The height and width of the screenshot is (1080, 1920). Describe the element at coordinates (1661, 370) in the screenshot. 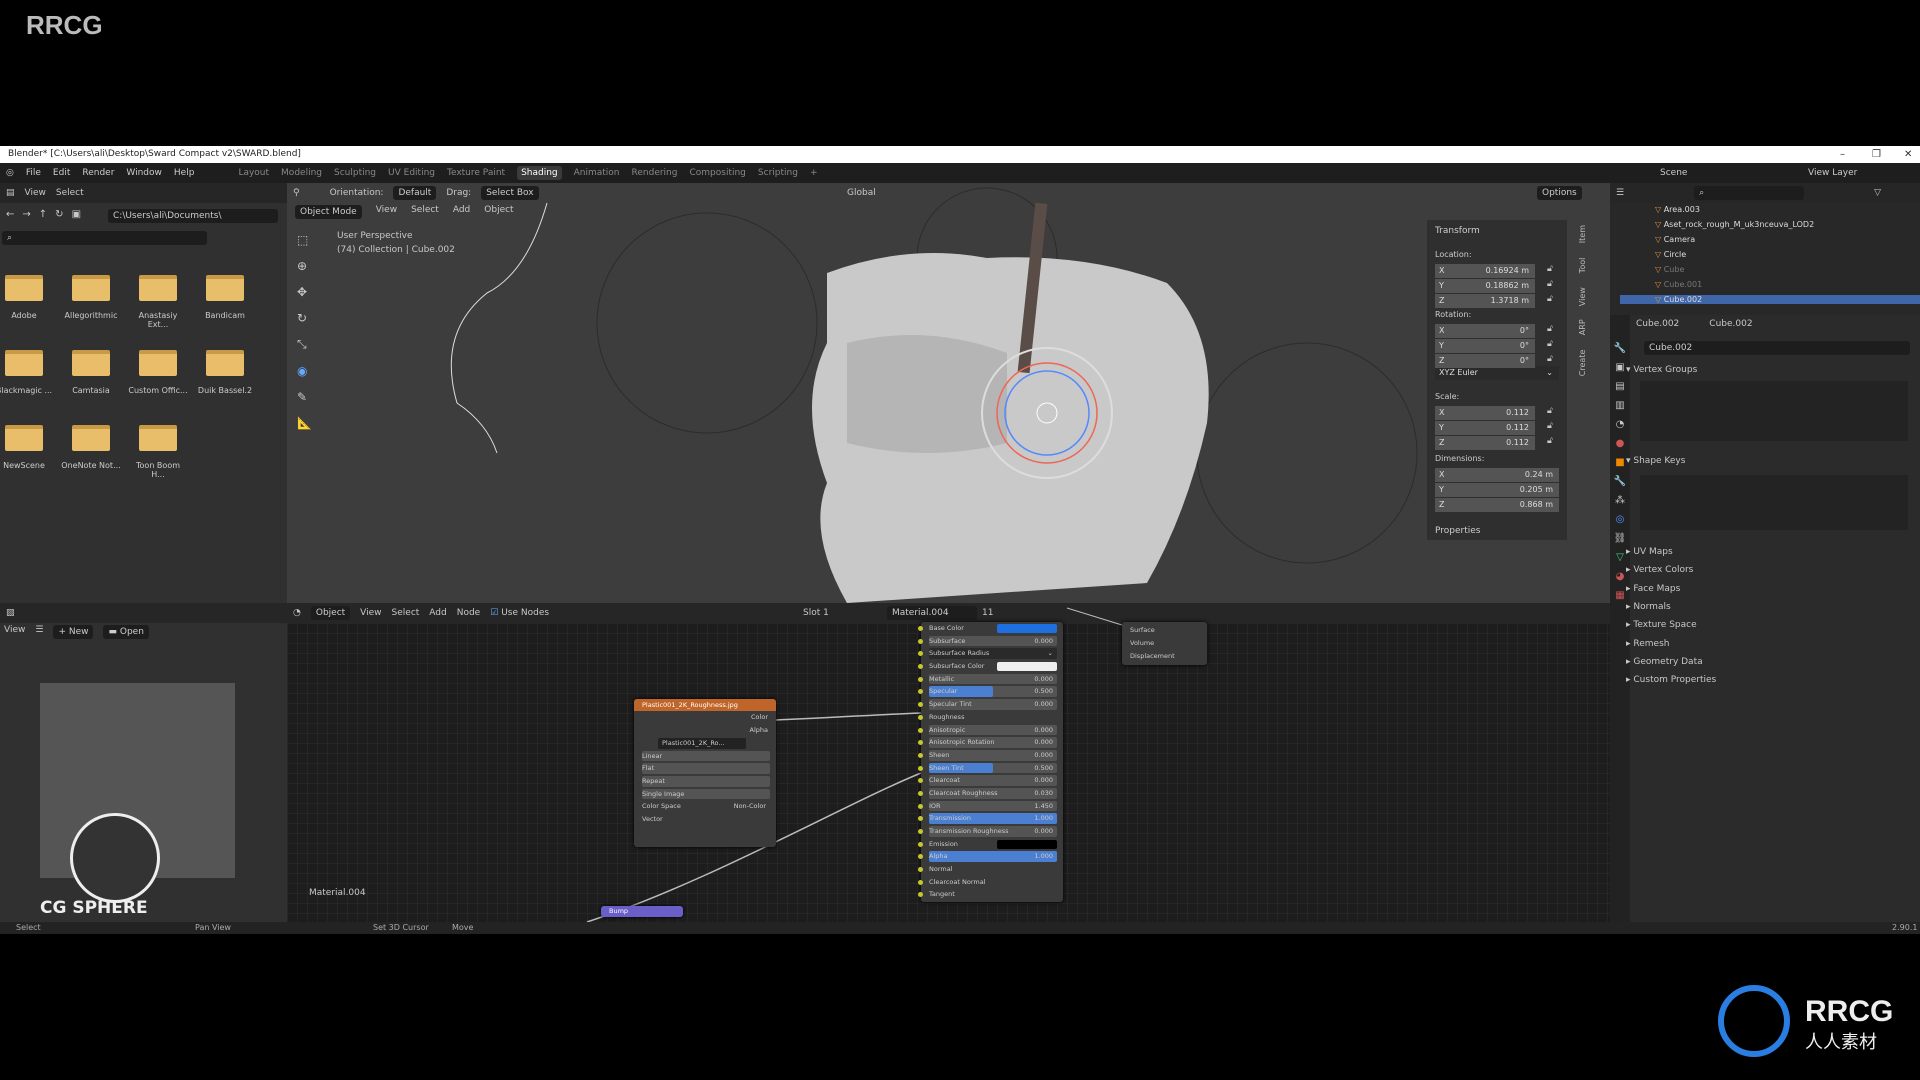

I see `vertex-groups-header: ▾ Vertex Groups` at that location.